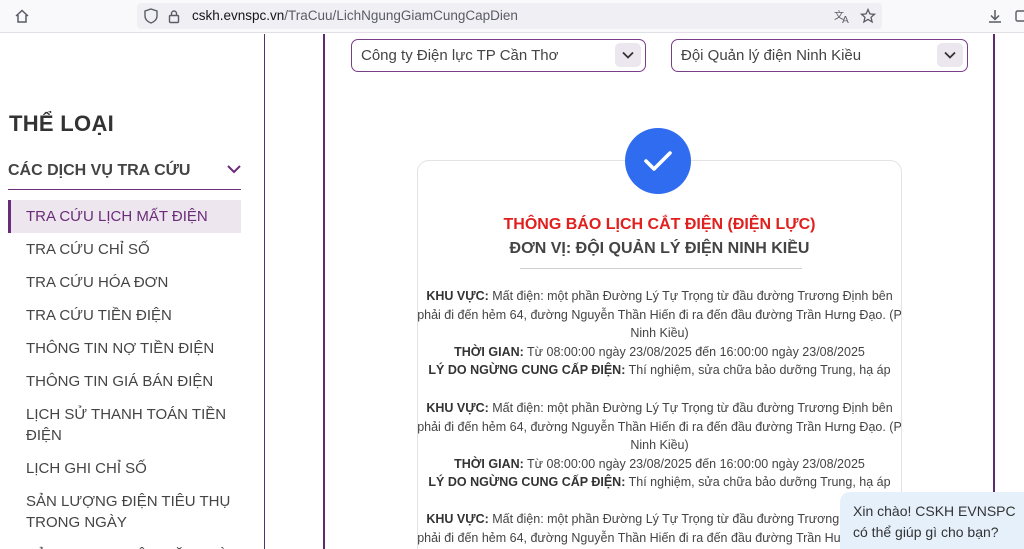 The image size is (1024, 549). I want to click on url-path: /TraCuu/LichNgungGiamCungCapDien, so click(401, 15).